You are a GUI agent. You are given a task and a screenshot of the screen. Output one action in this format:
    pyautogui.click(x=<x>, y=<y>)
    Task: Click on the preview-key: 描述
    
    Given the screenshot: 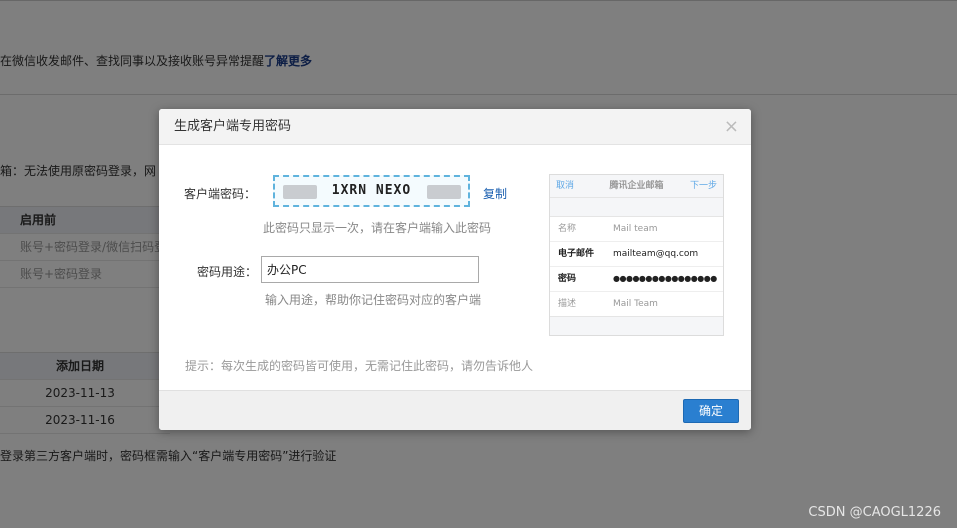 What is the action you would take?
    pyautogui.click(x=567, y=304)
    